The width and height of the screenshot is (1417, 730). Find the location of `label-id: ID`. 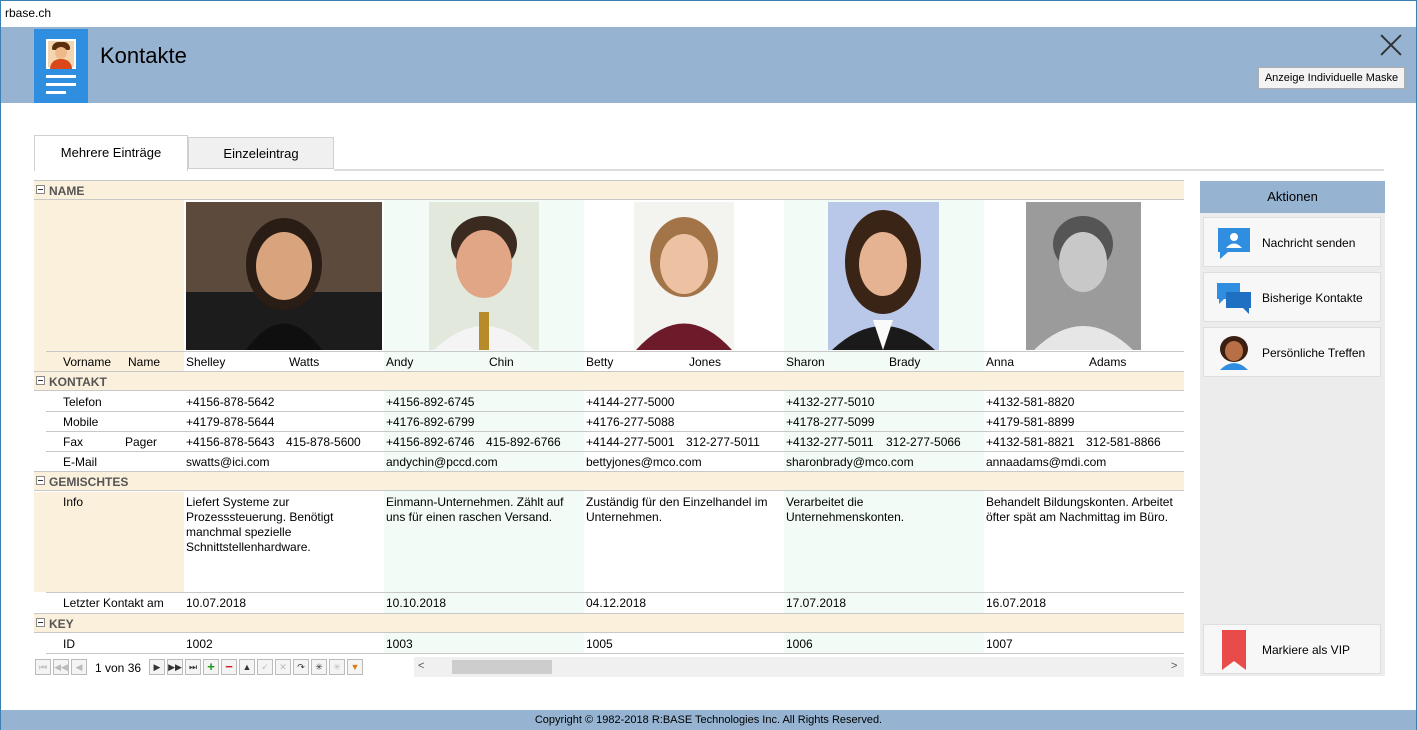

label-id: ID is located at coordinates (69, 644).